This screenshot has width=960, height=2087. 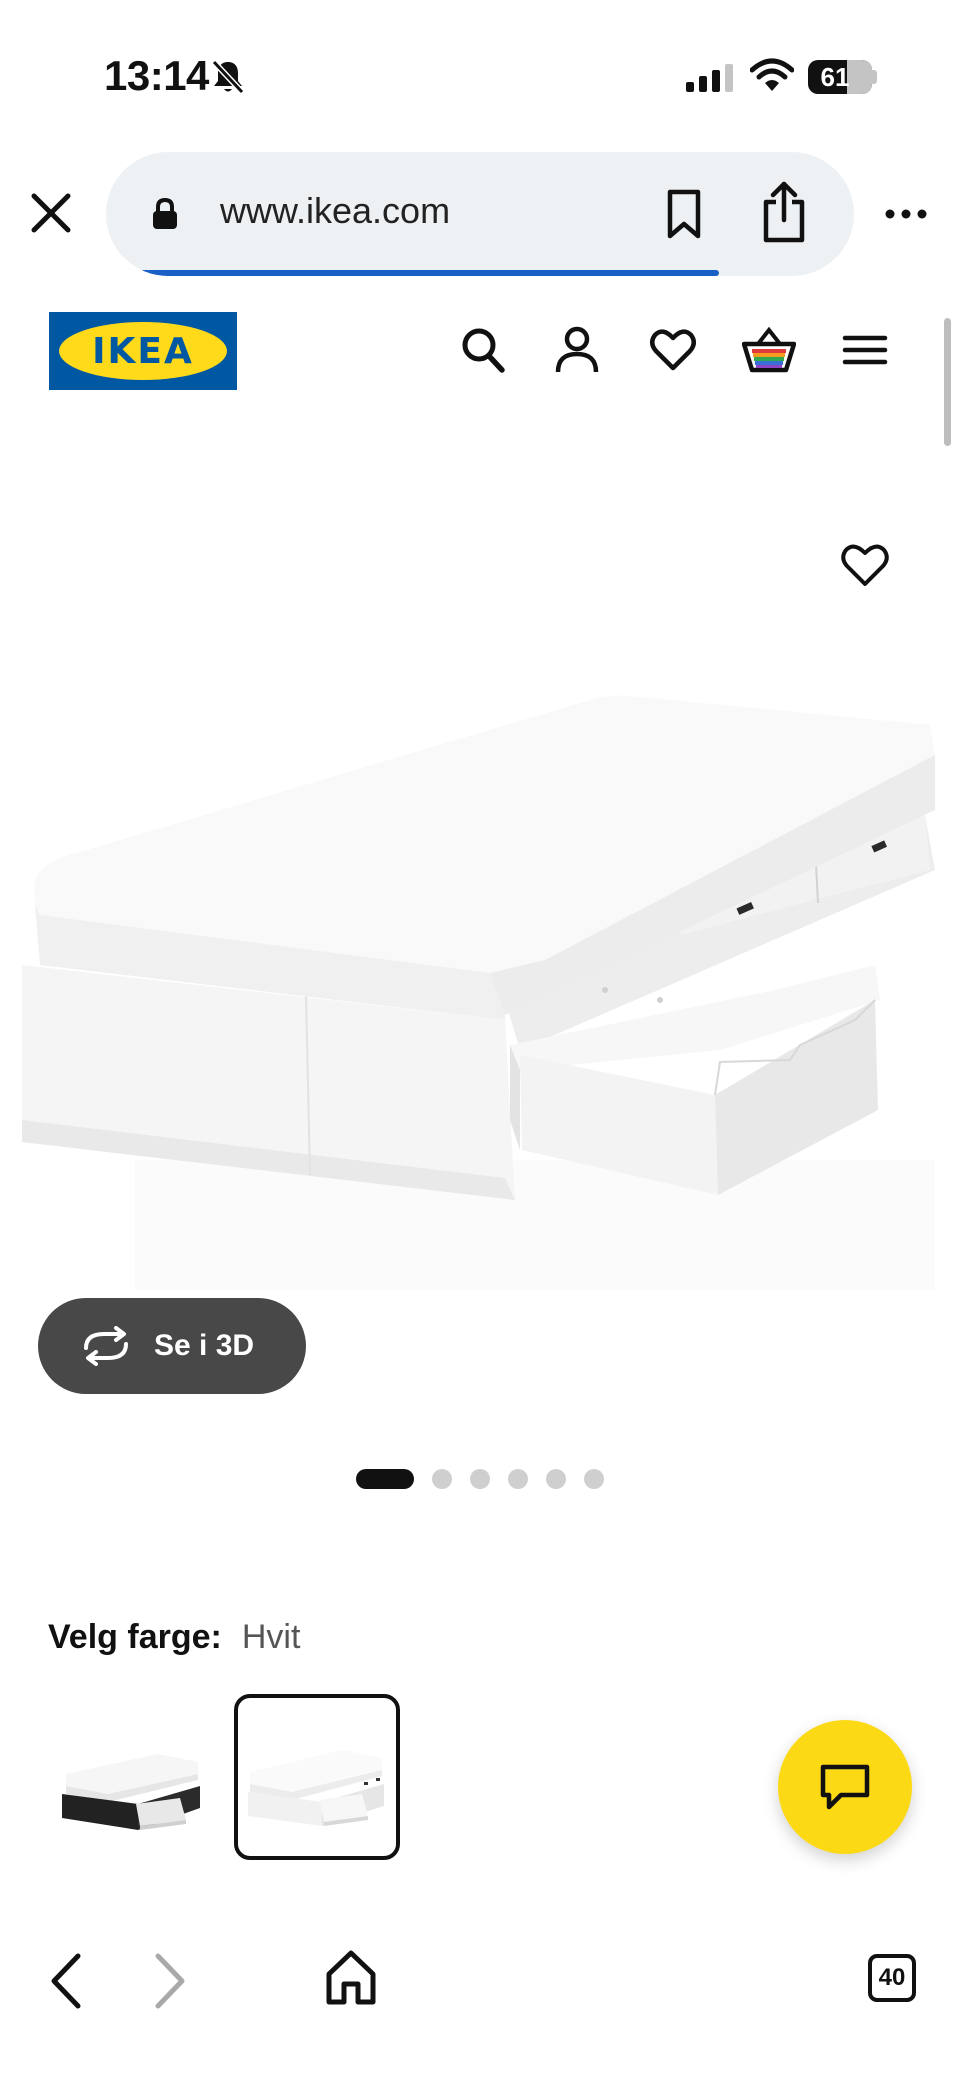 I want to click on black-brown-variant-thumbnail, so click(x=131, y=1792).